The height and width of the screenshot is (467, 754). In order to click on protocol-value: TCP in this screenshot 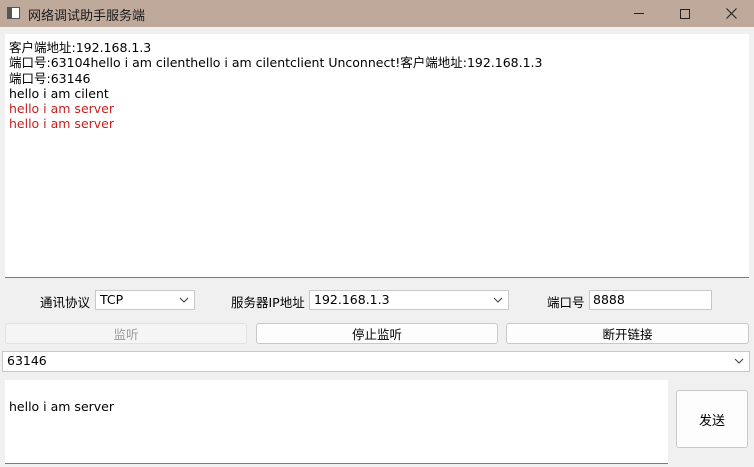, I will do `click(112, 299)`.